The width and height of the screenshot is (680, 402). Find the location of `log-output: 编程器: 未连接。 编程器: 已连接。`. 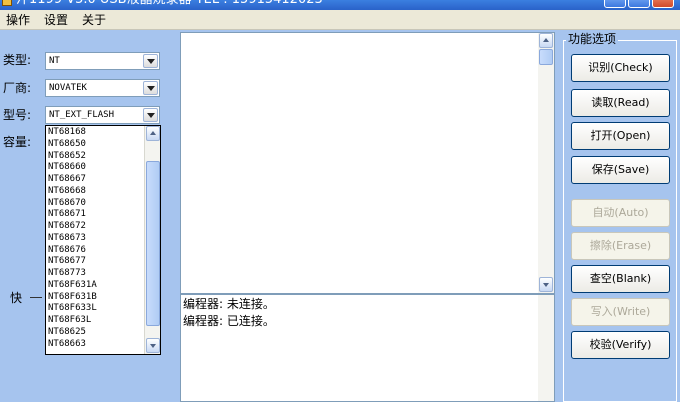

log-output: 编程器: 未连接。 编程器: 已连接。 is located at coordinates (367, 348).